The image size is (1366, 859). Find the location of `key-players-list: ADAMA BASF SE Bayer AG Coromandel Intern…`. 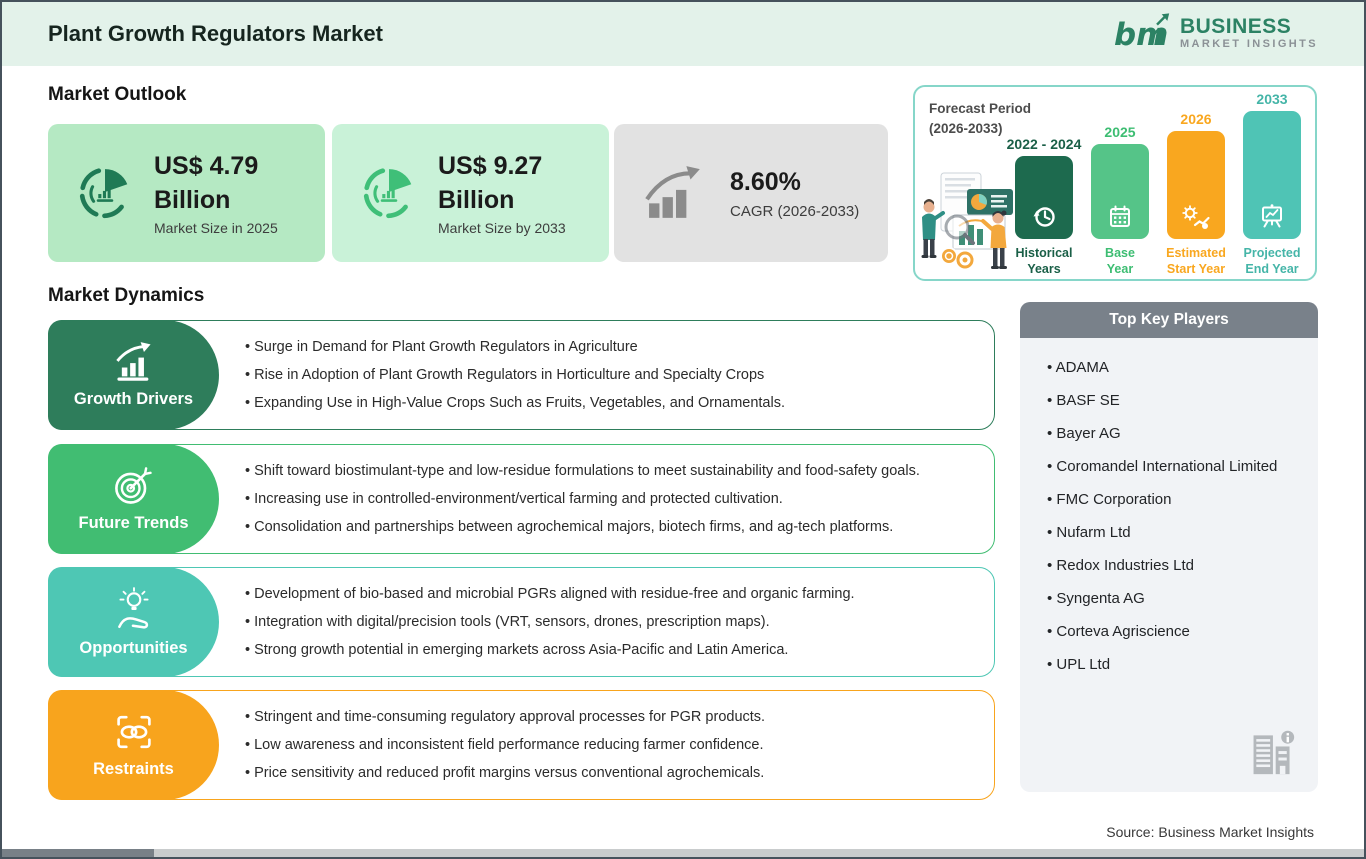

key-players-list: ADAMA BASF SE Bayer AG Coromandel Intern… is located at coordinates (1169, 505).